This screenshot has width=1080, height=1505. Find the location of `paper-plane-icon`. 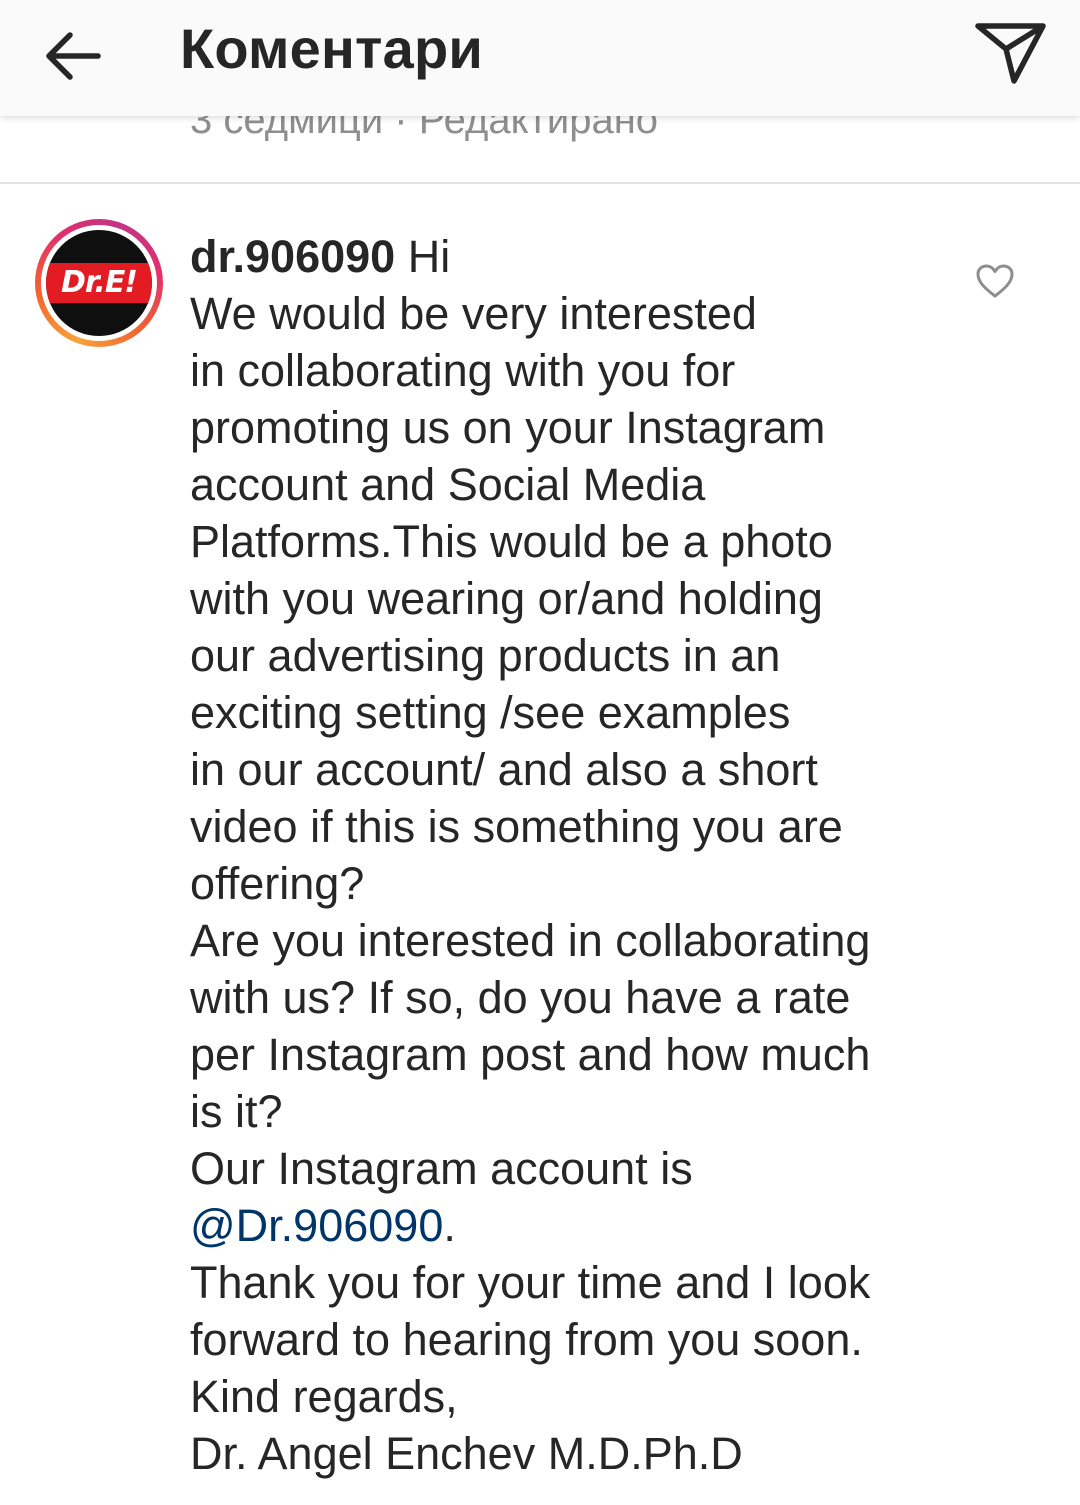

paper-plane-icon is located at coordinates (1010, 53).